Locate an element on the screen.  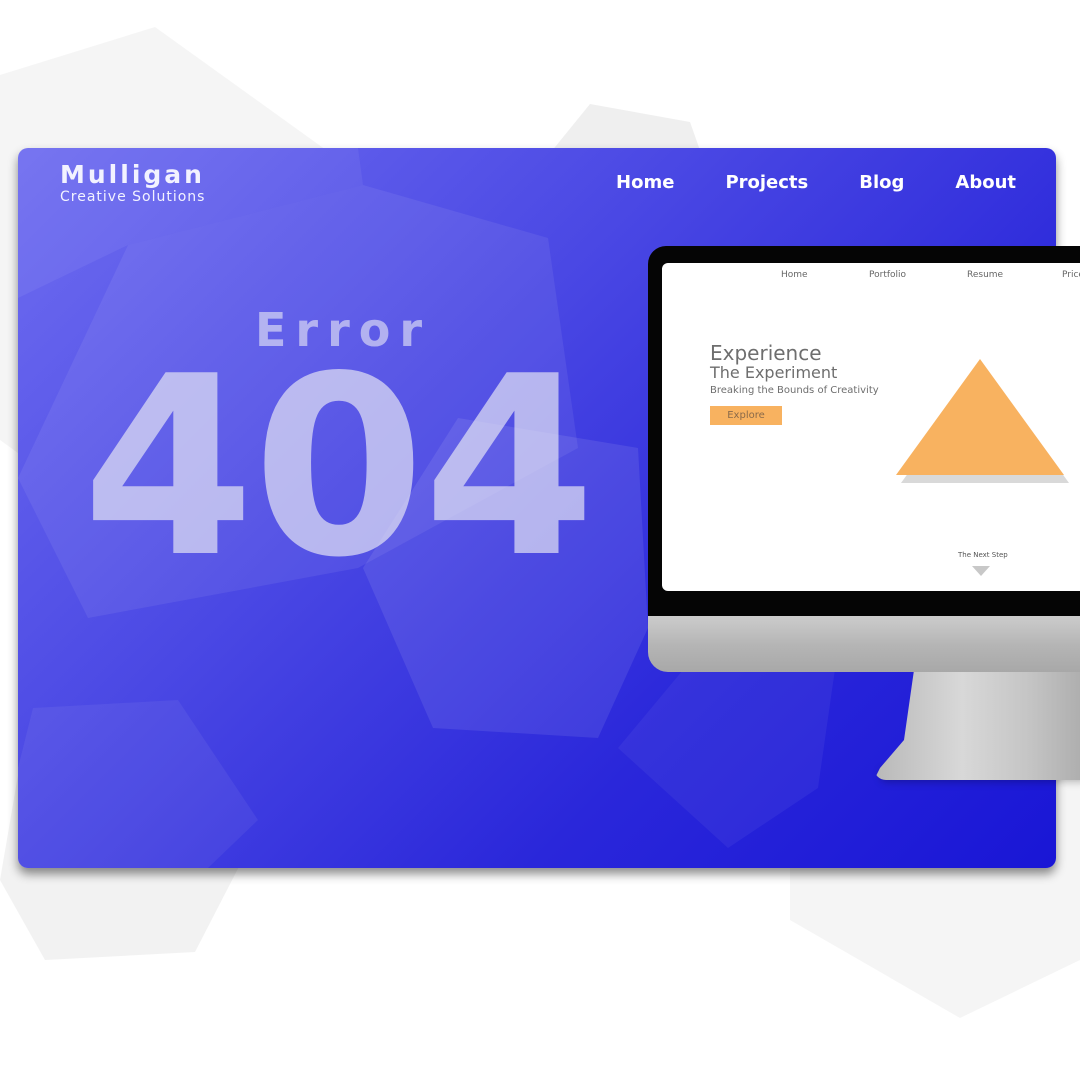
nav-link-blog: Blog is located at coordinates (881, 182).